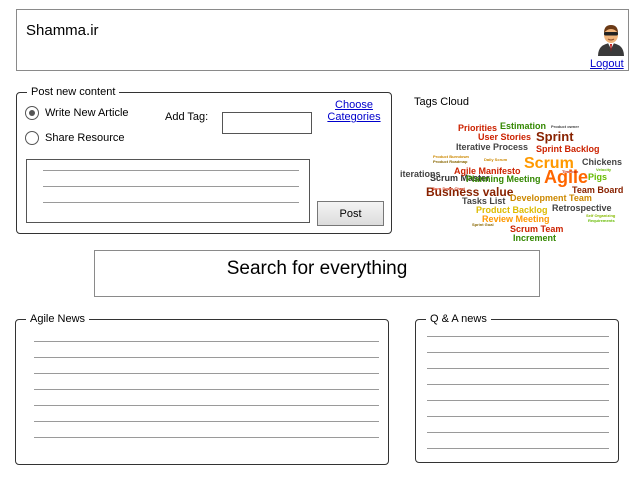  Describe the element at coordinates (604, 169) in the screenshot. I see `tag-link: Velocity` at that location.